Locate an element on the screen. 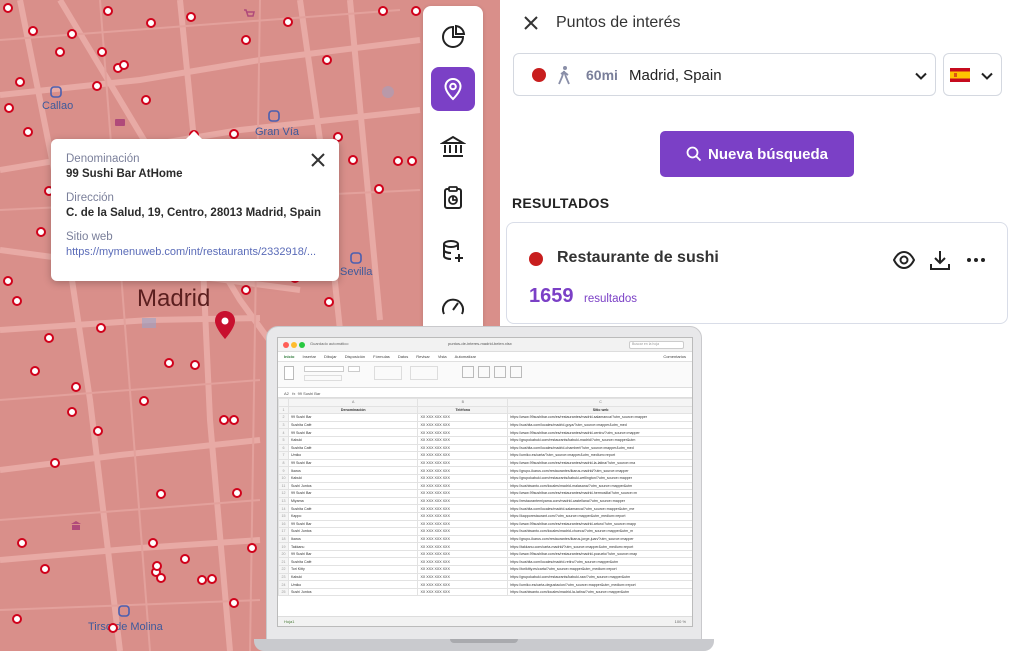 This screenshot has height=651, width=1012. map-label-gran-via: Gran Vía is located at coordinates (277, 132).